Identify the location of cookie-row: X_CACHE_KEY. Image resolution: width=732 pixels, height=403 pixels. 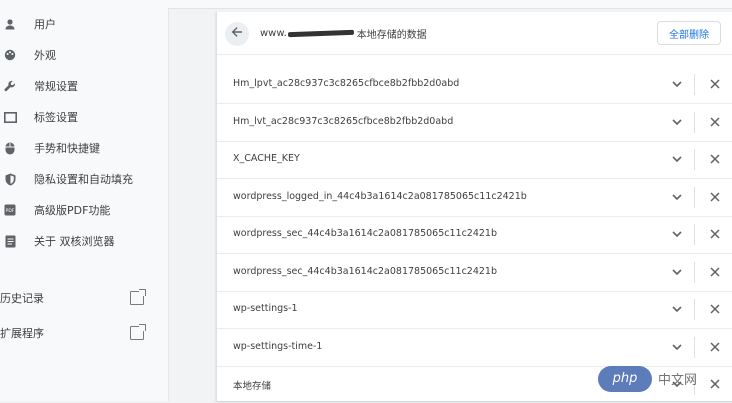
(474, 160).